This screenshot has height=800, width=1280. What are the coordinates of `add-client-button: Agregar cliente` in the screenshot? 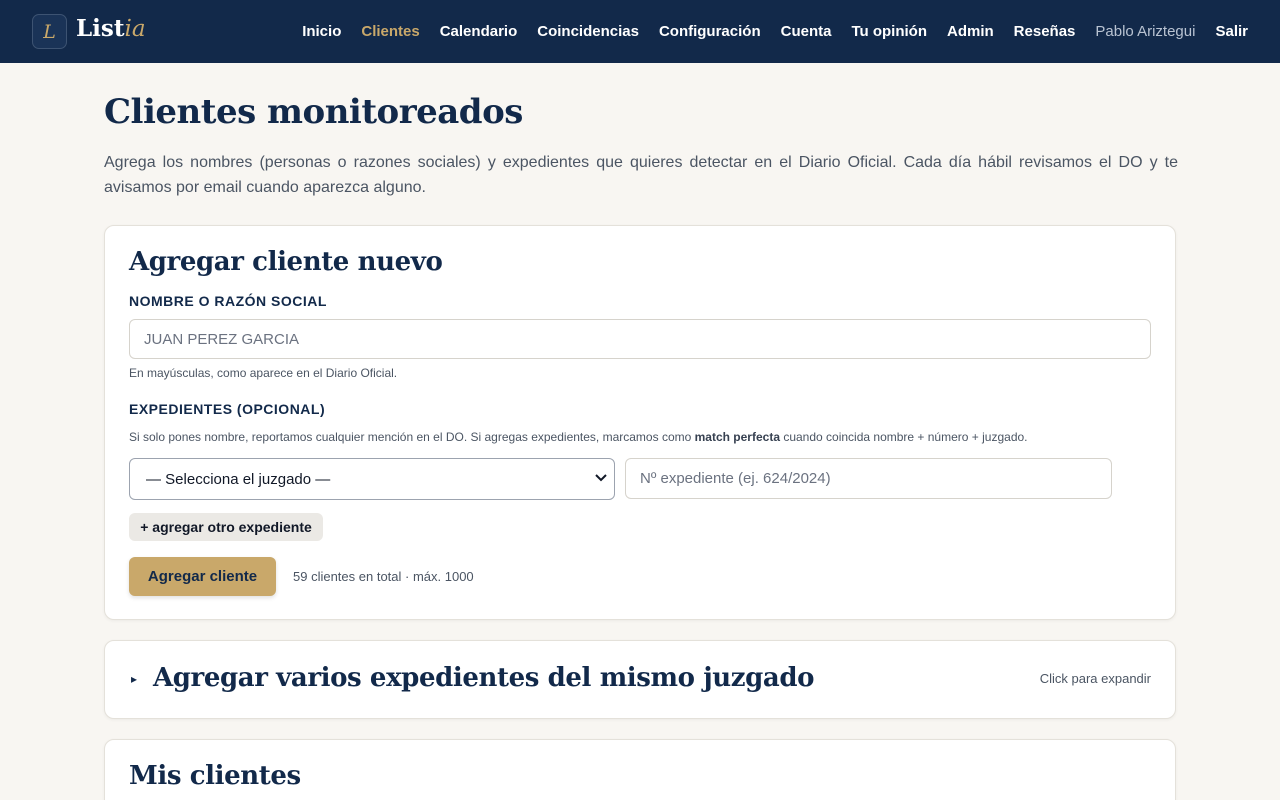 It's located at (202, 576).